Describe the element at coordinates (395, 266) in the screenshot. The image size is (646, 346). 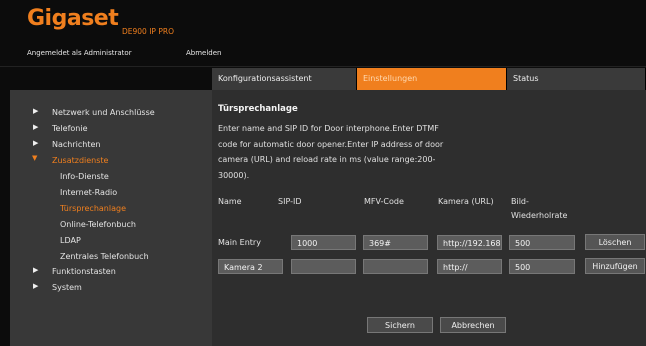
I see `mfv-code-field` at that location.